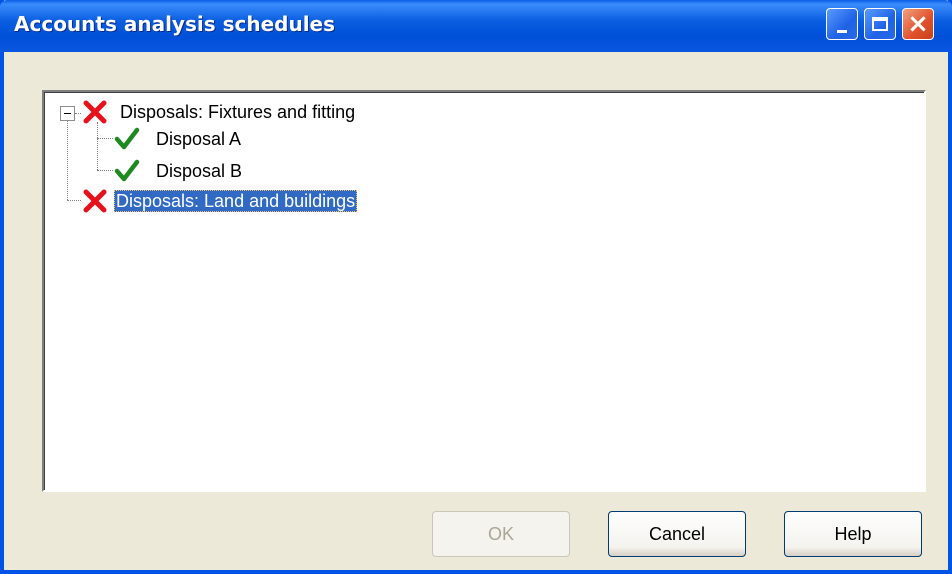 Image resolution: width=952 pixels, height=574 pixels. I want to click on tree-node-label: Disposals: Fixtures and fitting, so click(238, 112).